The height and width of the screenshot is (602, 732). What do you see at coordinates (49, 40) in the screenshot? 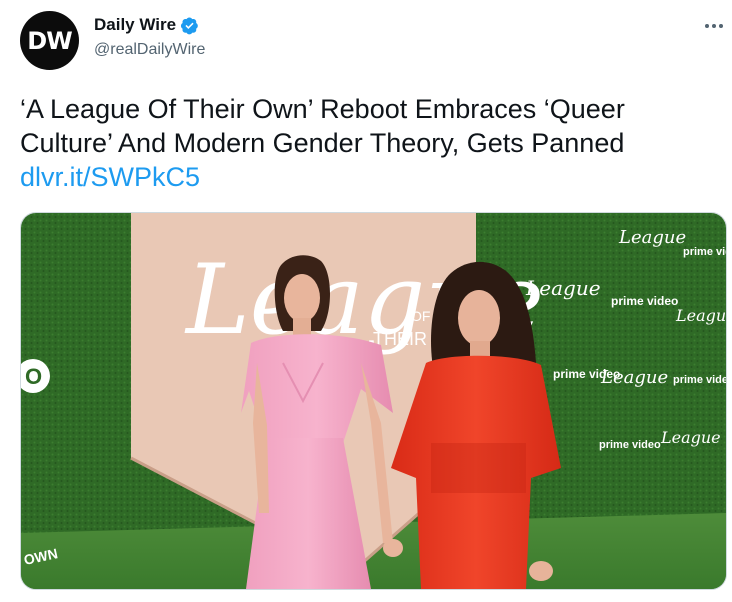
I see `avatar: DW` at bounding box center [49, 40].